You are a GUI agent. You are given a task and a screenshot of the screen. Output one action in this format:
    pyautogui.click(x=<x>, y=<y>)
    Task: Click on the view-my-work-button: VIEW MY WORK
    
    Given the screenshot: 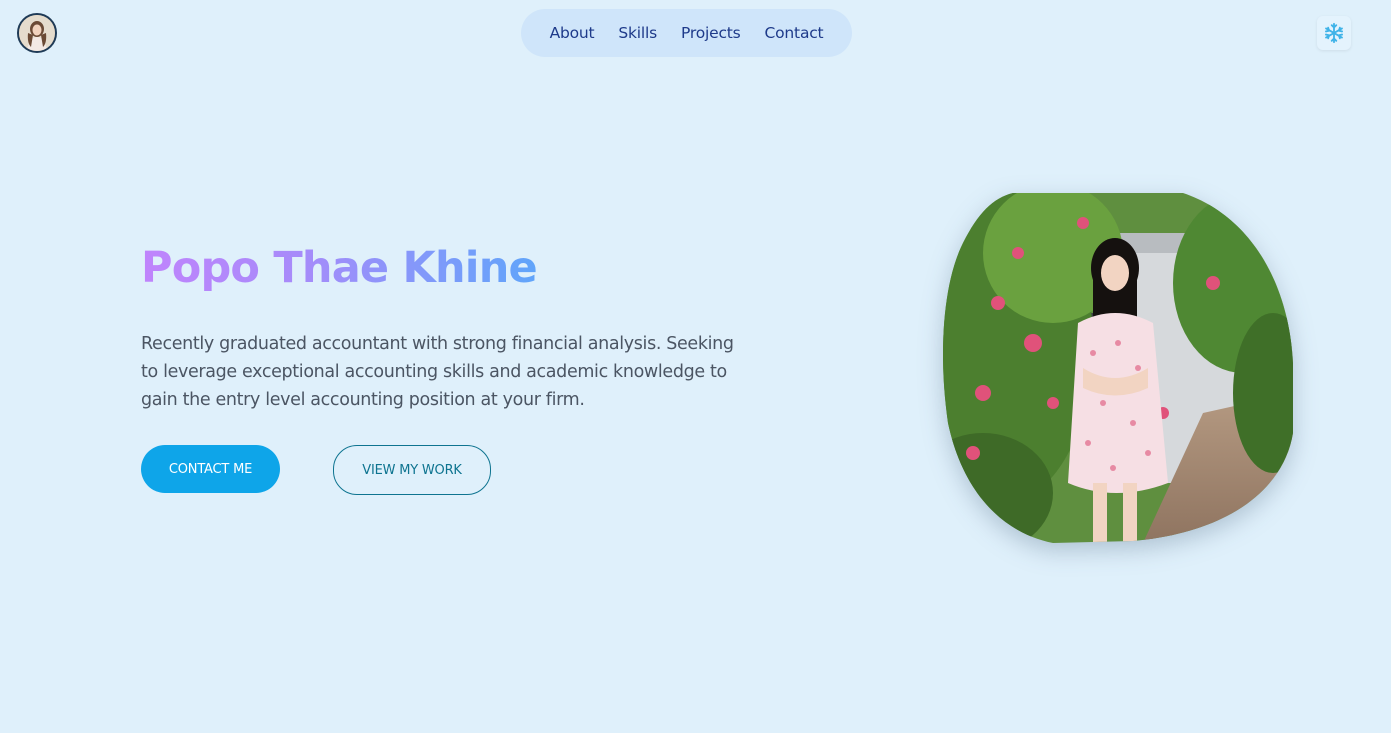 What is the action you would take?
    pyautogui.click(x=412, y=470)
    